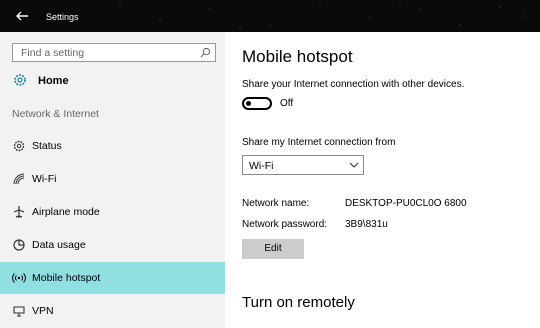 This screenshot has height=328, width=540. I want to click on home-label: Home, so click(53, 81).